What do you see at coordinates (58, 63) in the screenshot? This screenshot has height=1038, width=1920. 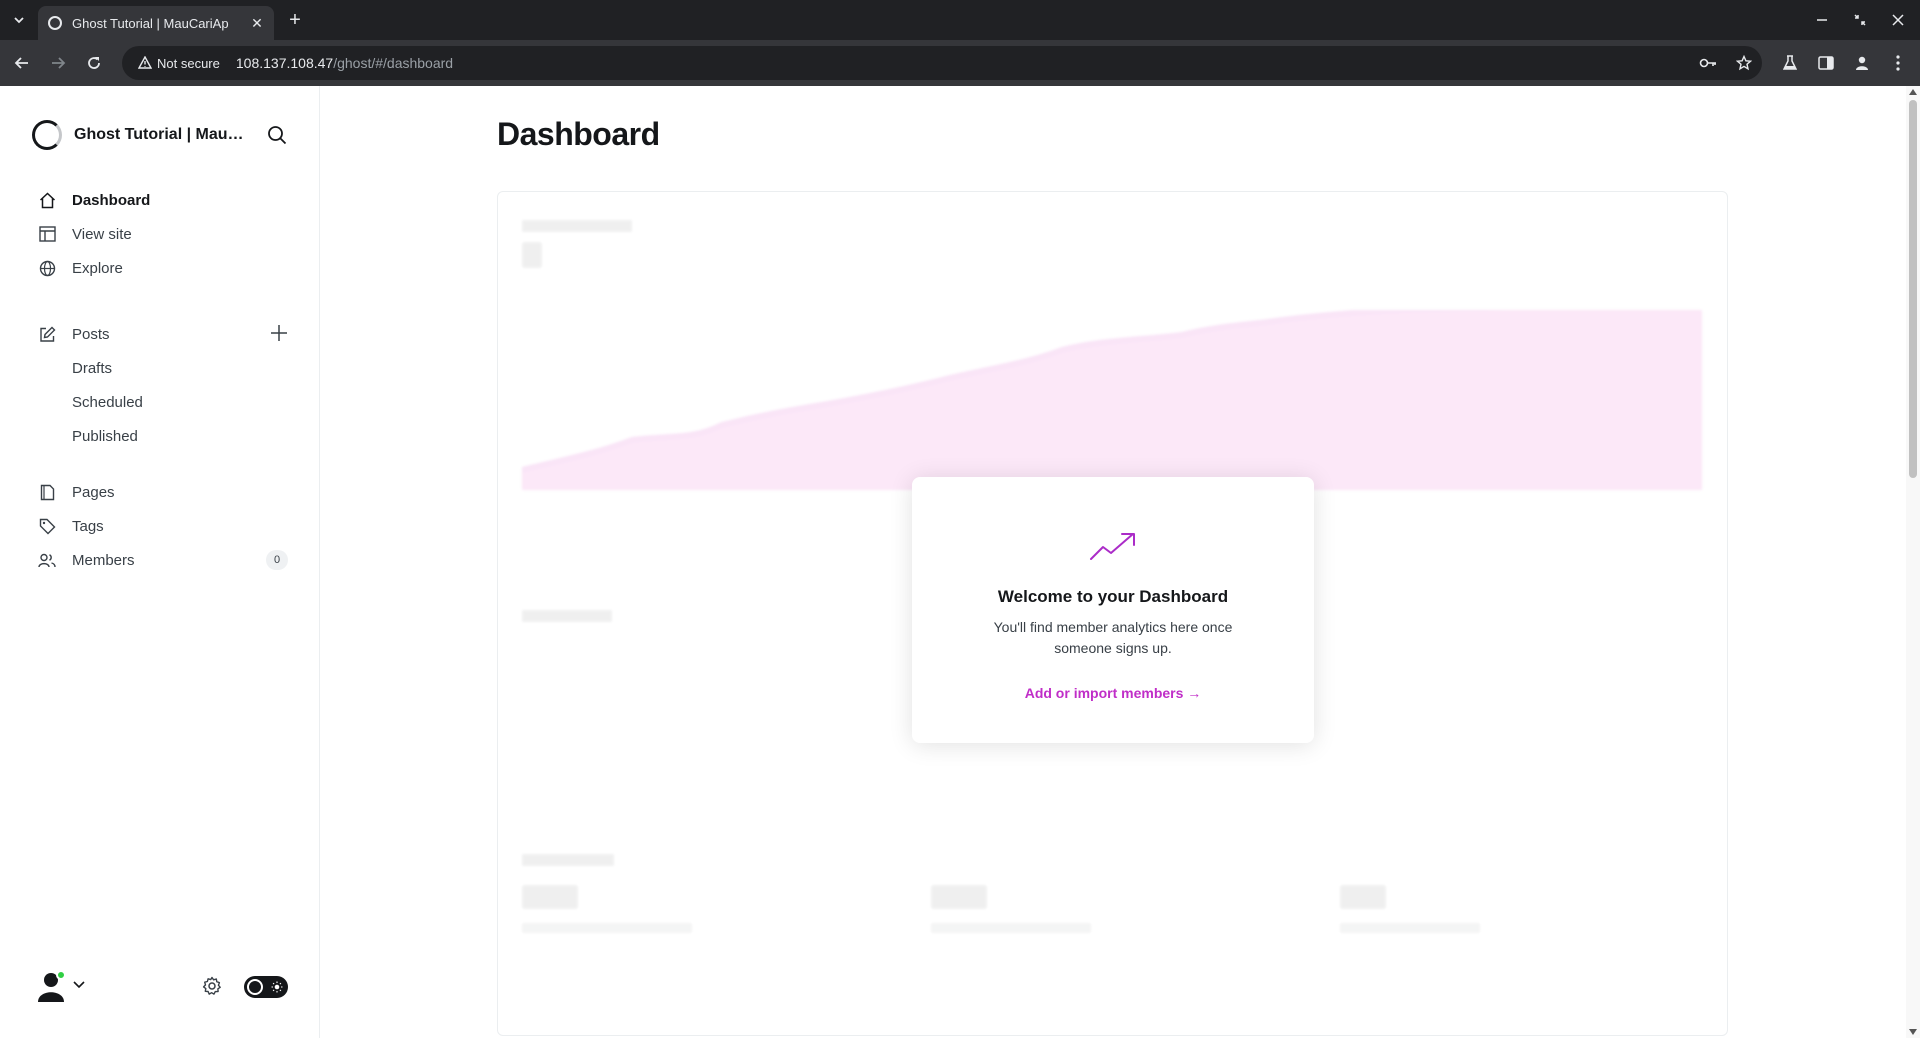 I see `forward-icon` at bounding box center [58, 63].